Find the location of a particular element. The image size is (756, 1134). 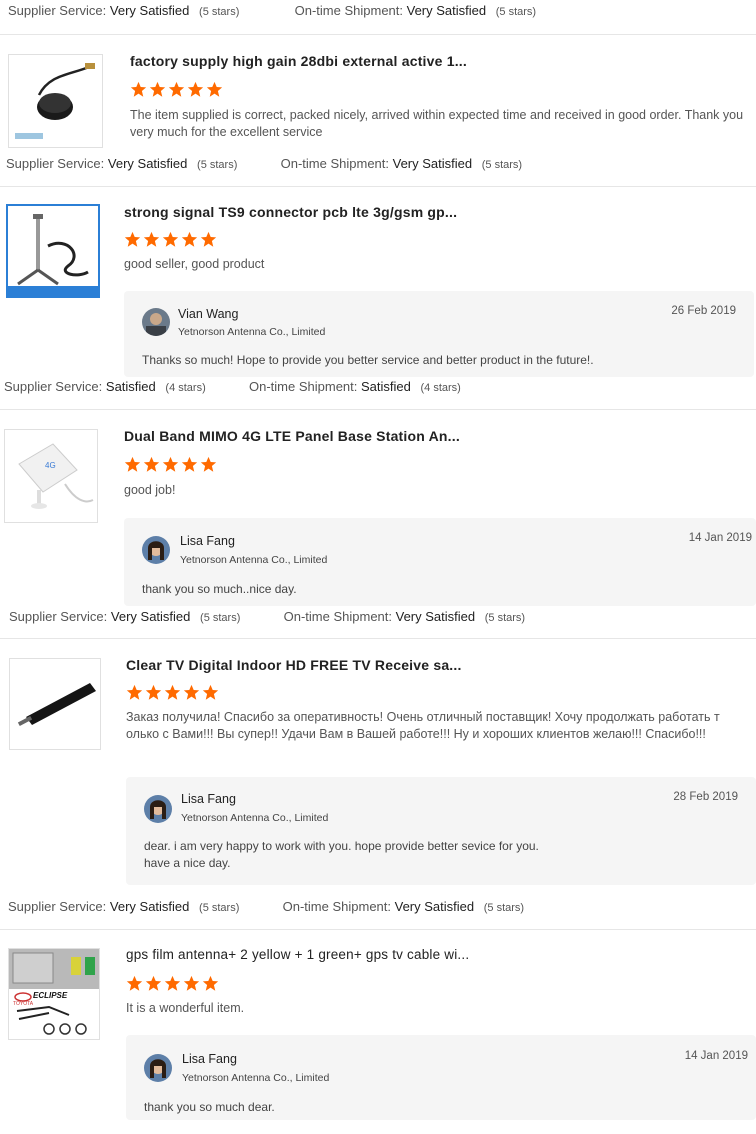

ontime-shipment-stars: (4 stars) is located at coordinates (440, 388).